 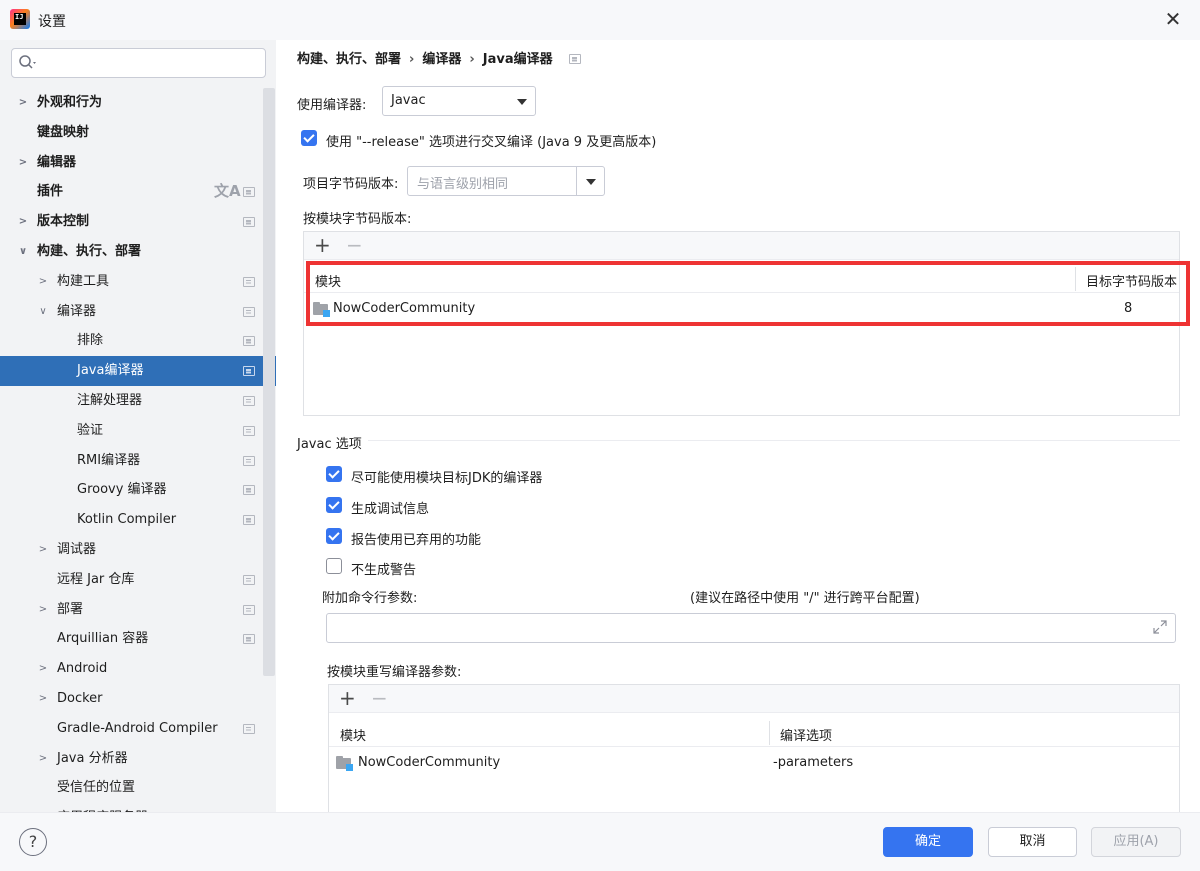 I want to click on sidebar-item-rmi-compiler: RMI编译器, so click(x=138, y=461).